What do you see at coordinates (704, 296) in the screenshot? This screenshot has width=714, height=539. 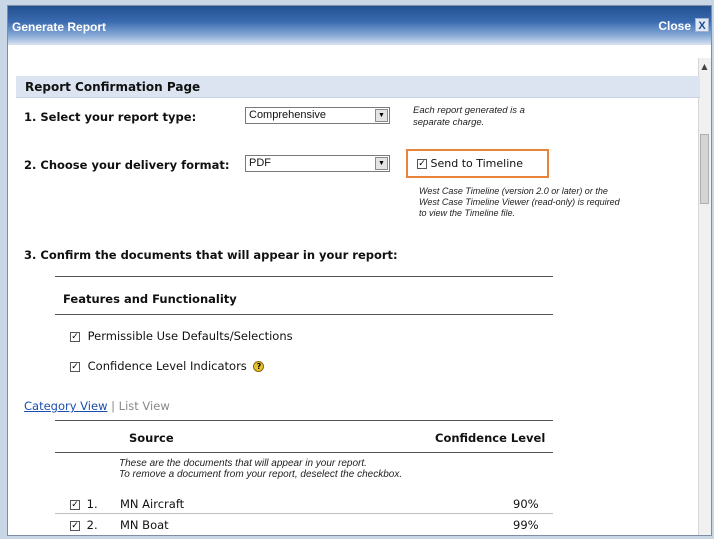 I see `vertical-scrollbar: ▲` at bounding box center [704, 296].